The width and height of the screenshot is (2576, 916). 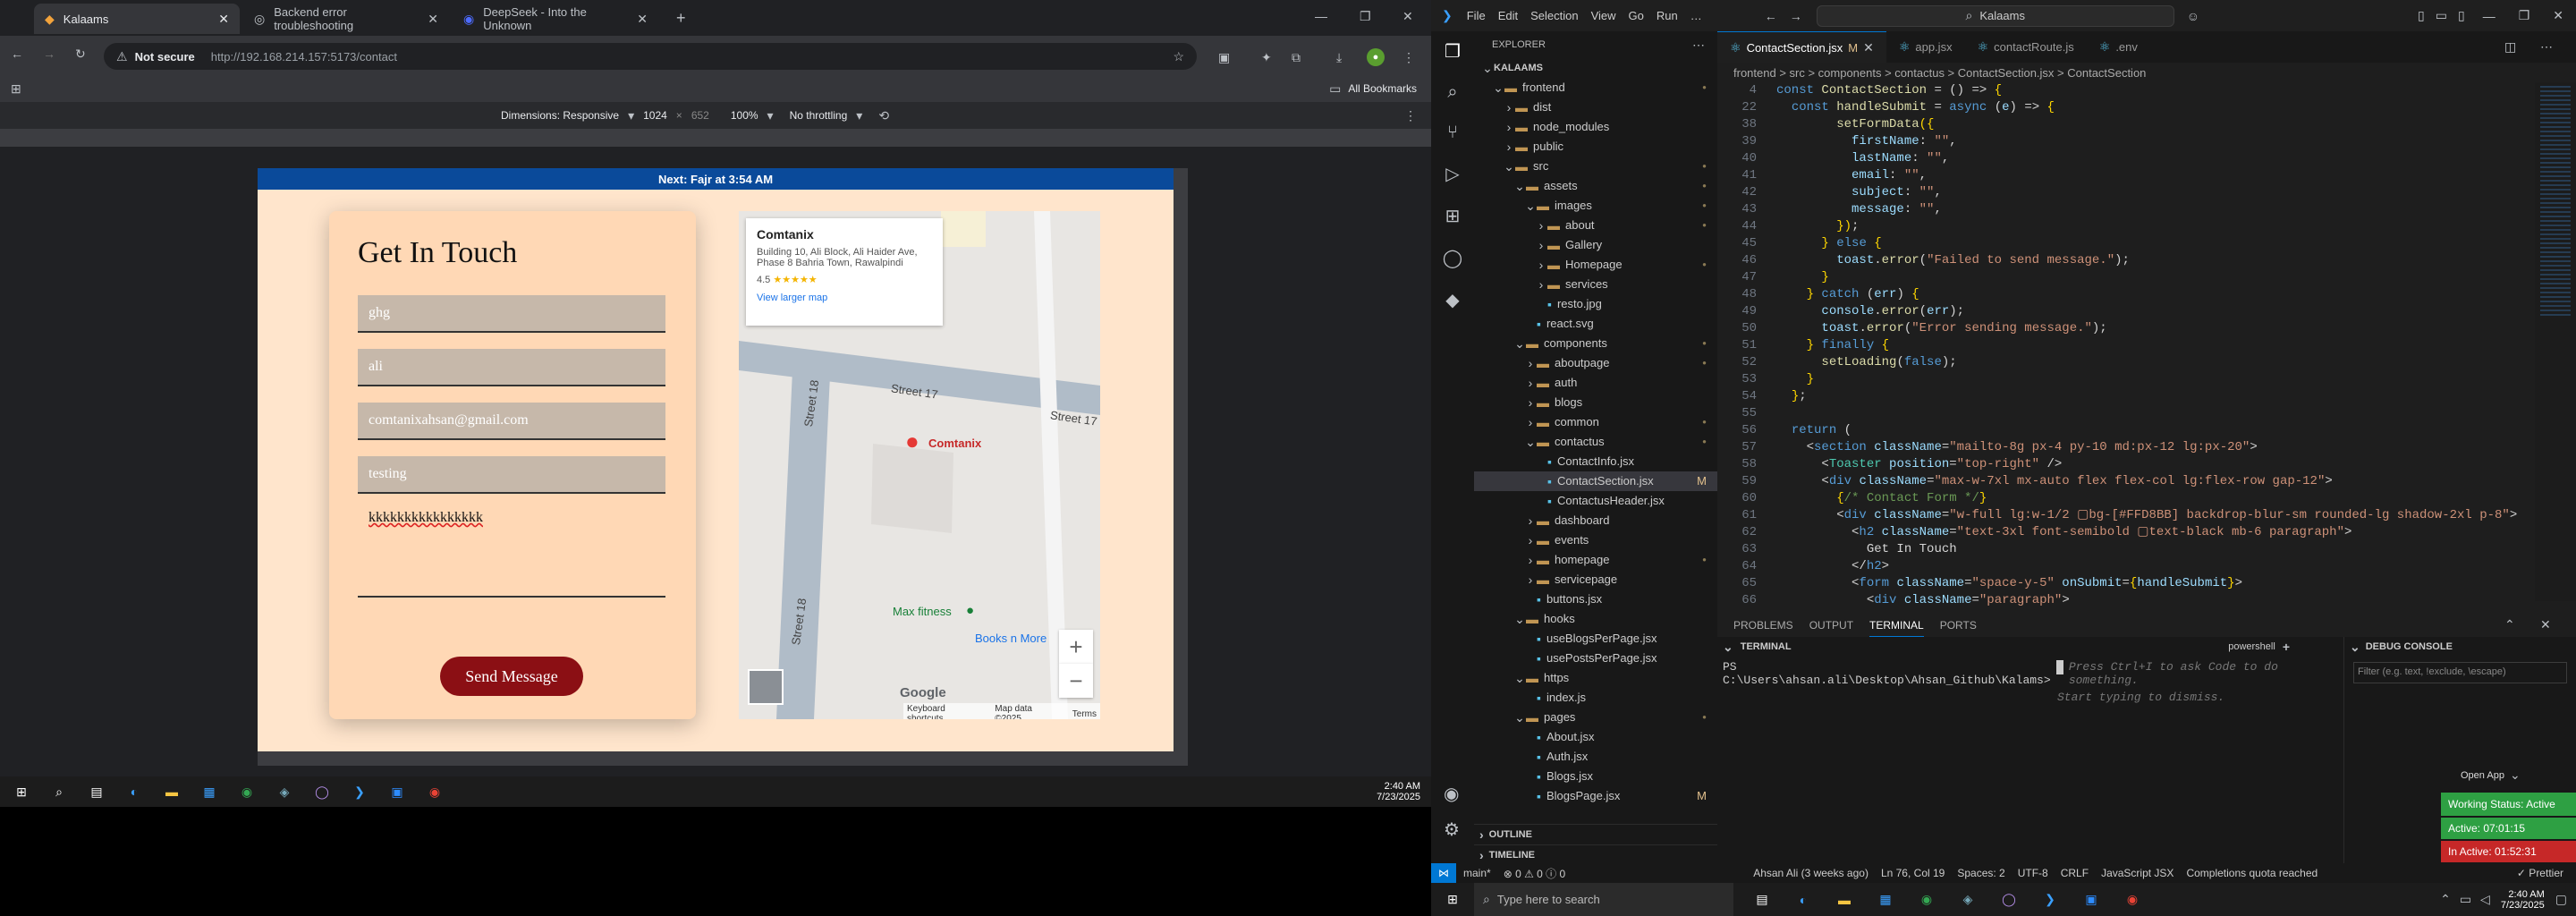 What do you see at coordinates (1339, 57) in the screenshot?
I see `download-icon: ⤓` at bounding box center [1339, 57].